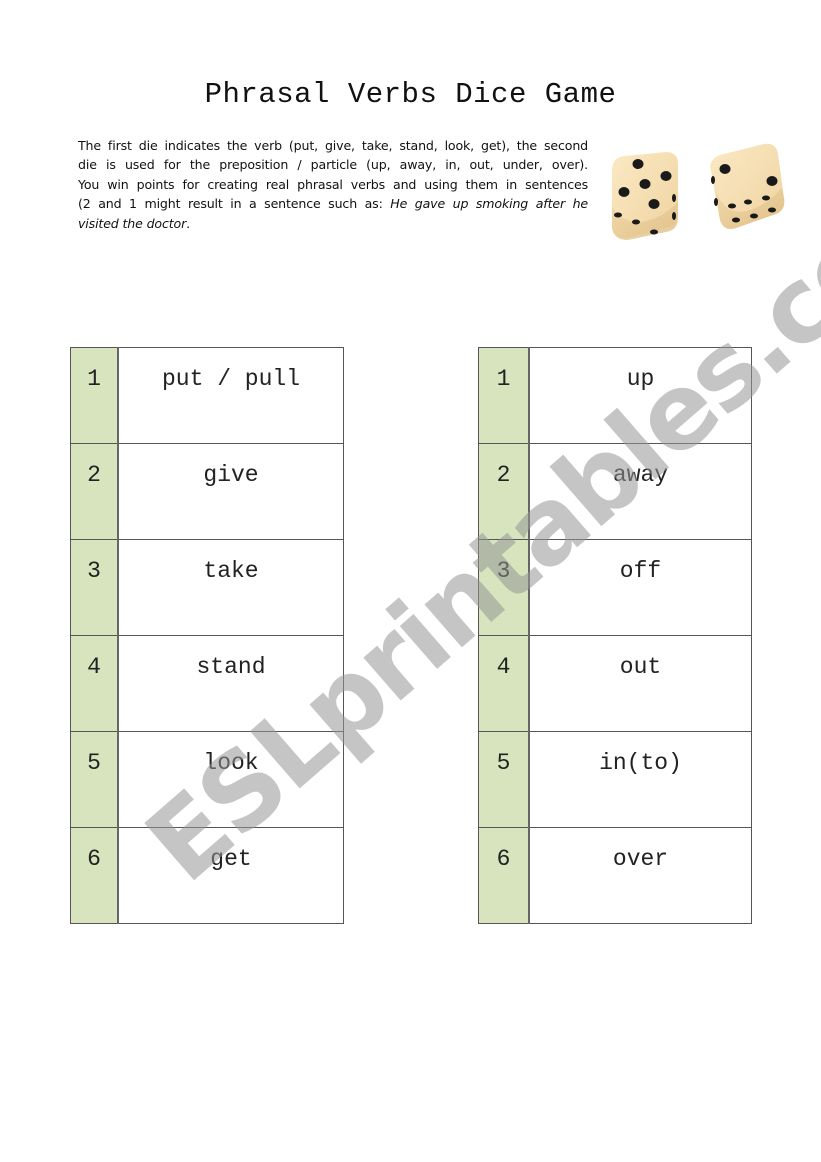 This screenshot has width=821, height=1162. Describe the element at coordinates (410, 94) in the screenshot. I see `page-title: Phrasal Verbs Dice Game` at that location.